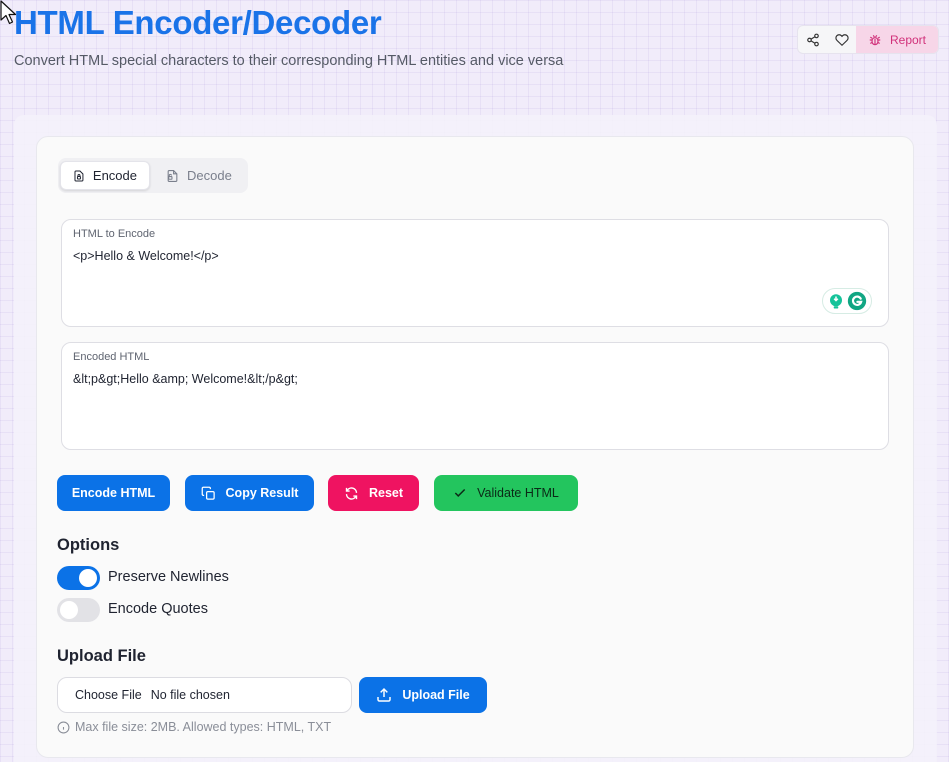 The image size is (949, 762). Describe the element at coordinates (262, 493) in the screenshot. I see `copy-result-label: Copy Result` at that location.